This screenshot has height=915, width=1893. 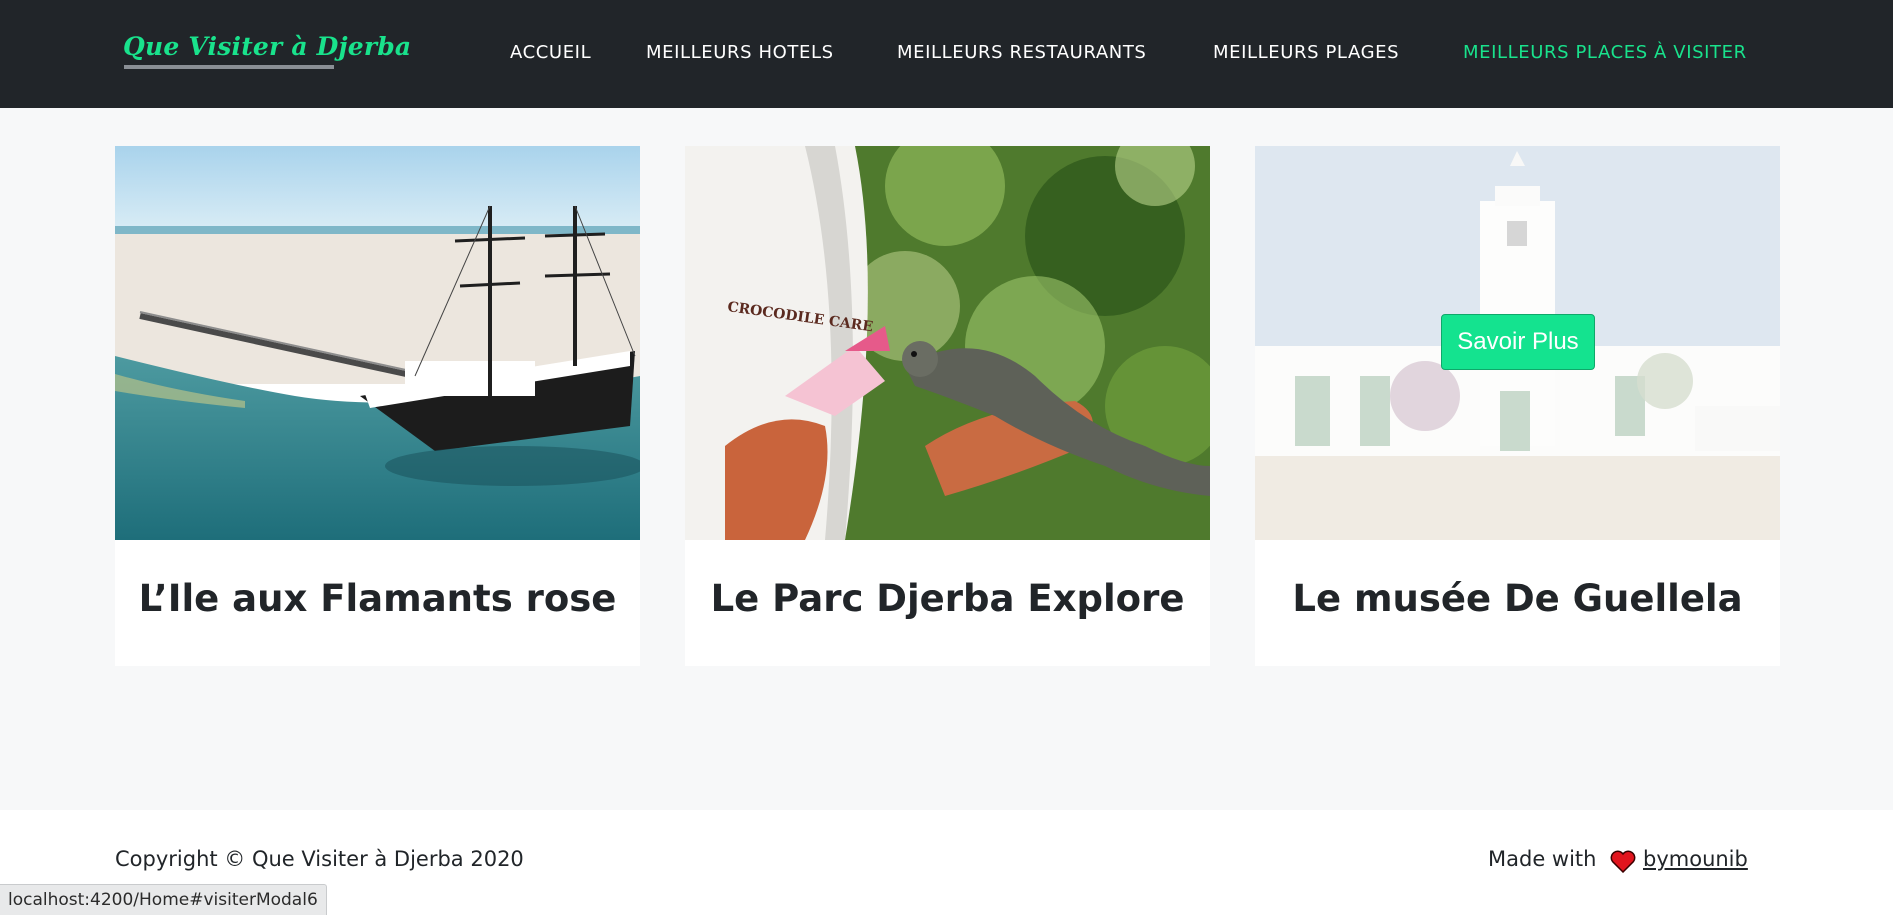 What do you see at coordinates (1695, 859) in the screenshot?
I see `author-link: bymounib` at bounding box center [1695, 859].